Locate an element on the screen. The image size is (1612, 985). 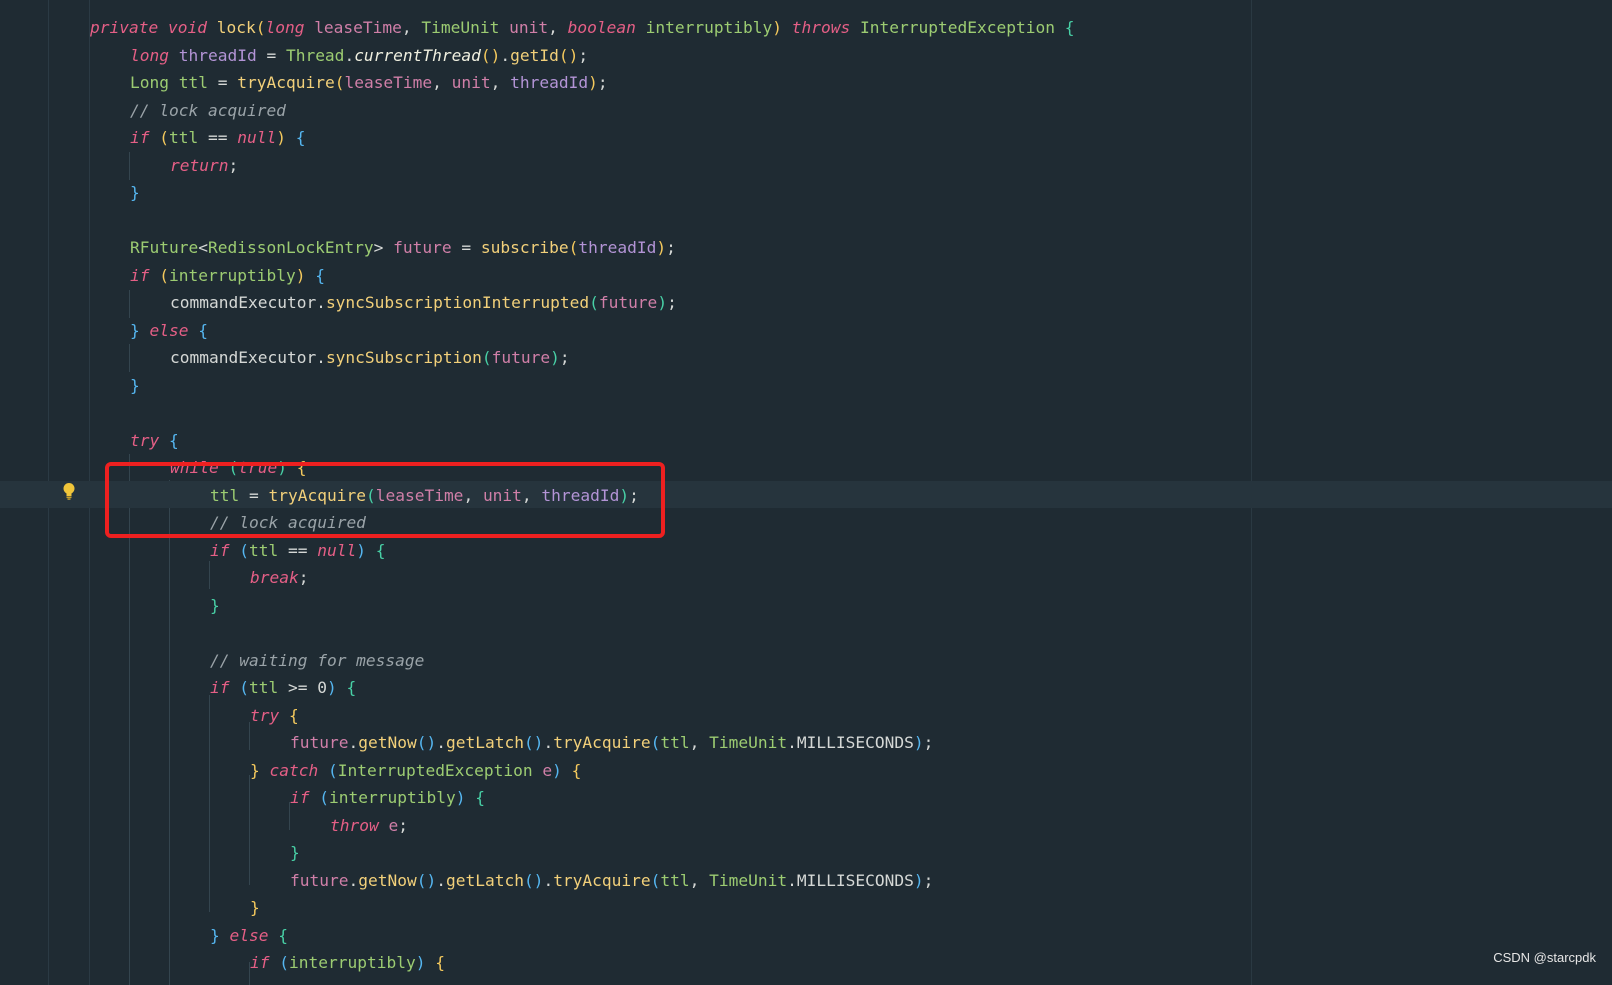
code-line: throw e; is located at coordinates (806, 826).